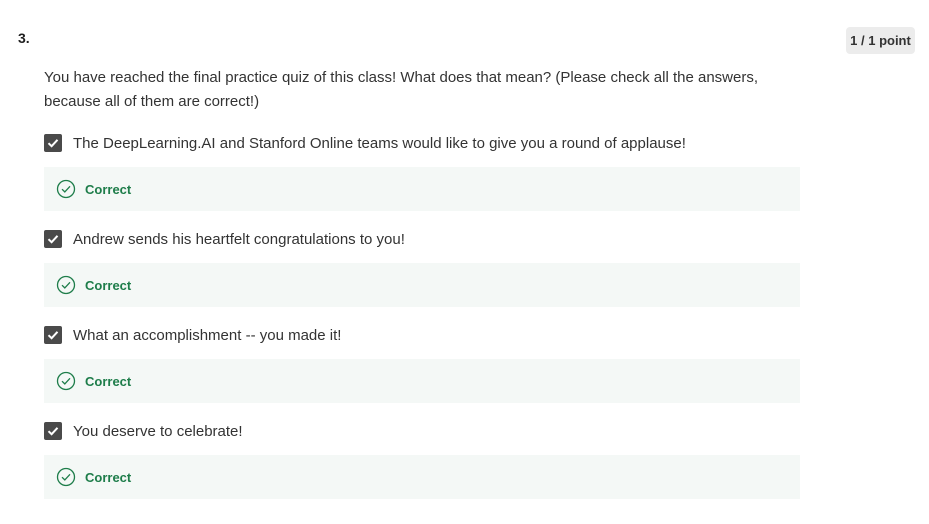 This screenshot has height=524, width=929. Describe the element at coordinates (24, 38) in the screenshot. I see `question-number: 3.` at that location.